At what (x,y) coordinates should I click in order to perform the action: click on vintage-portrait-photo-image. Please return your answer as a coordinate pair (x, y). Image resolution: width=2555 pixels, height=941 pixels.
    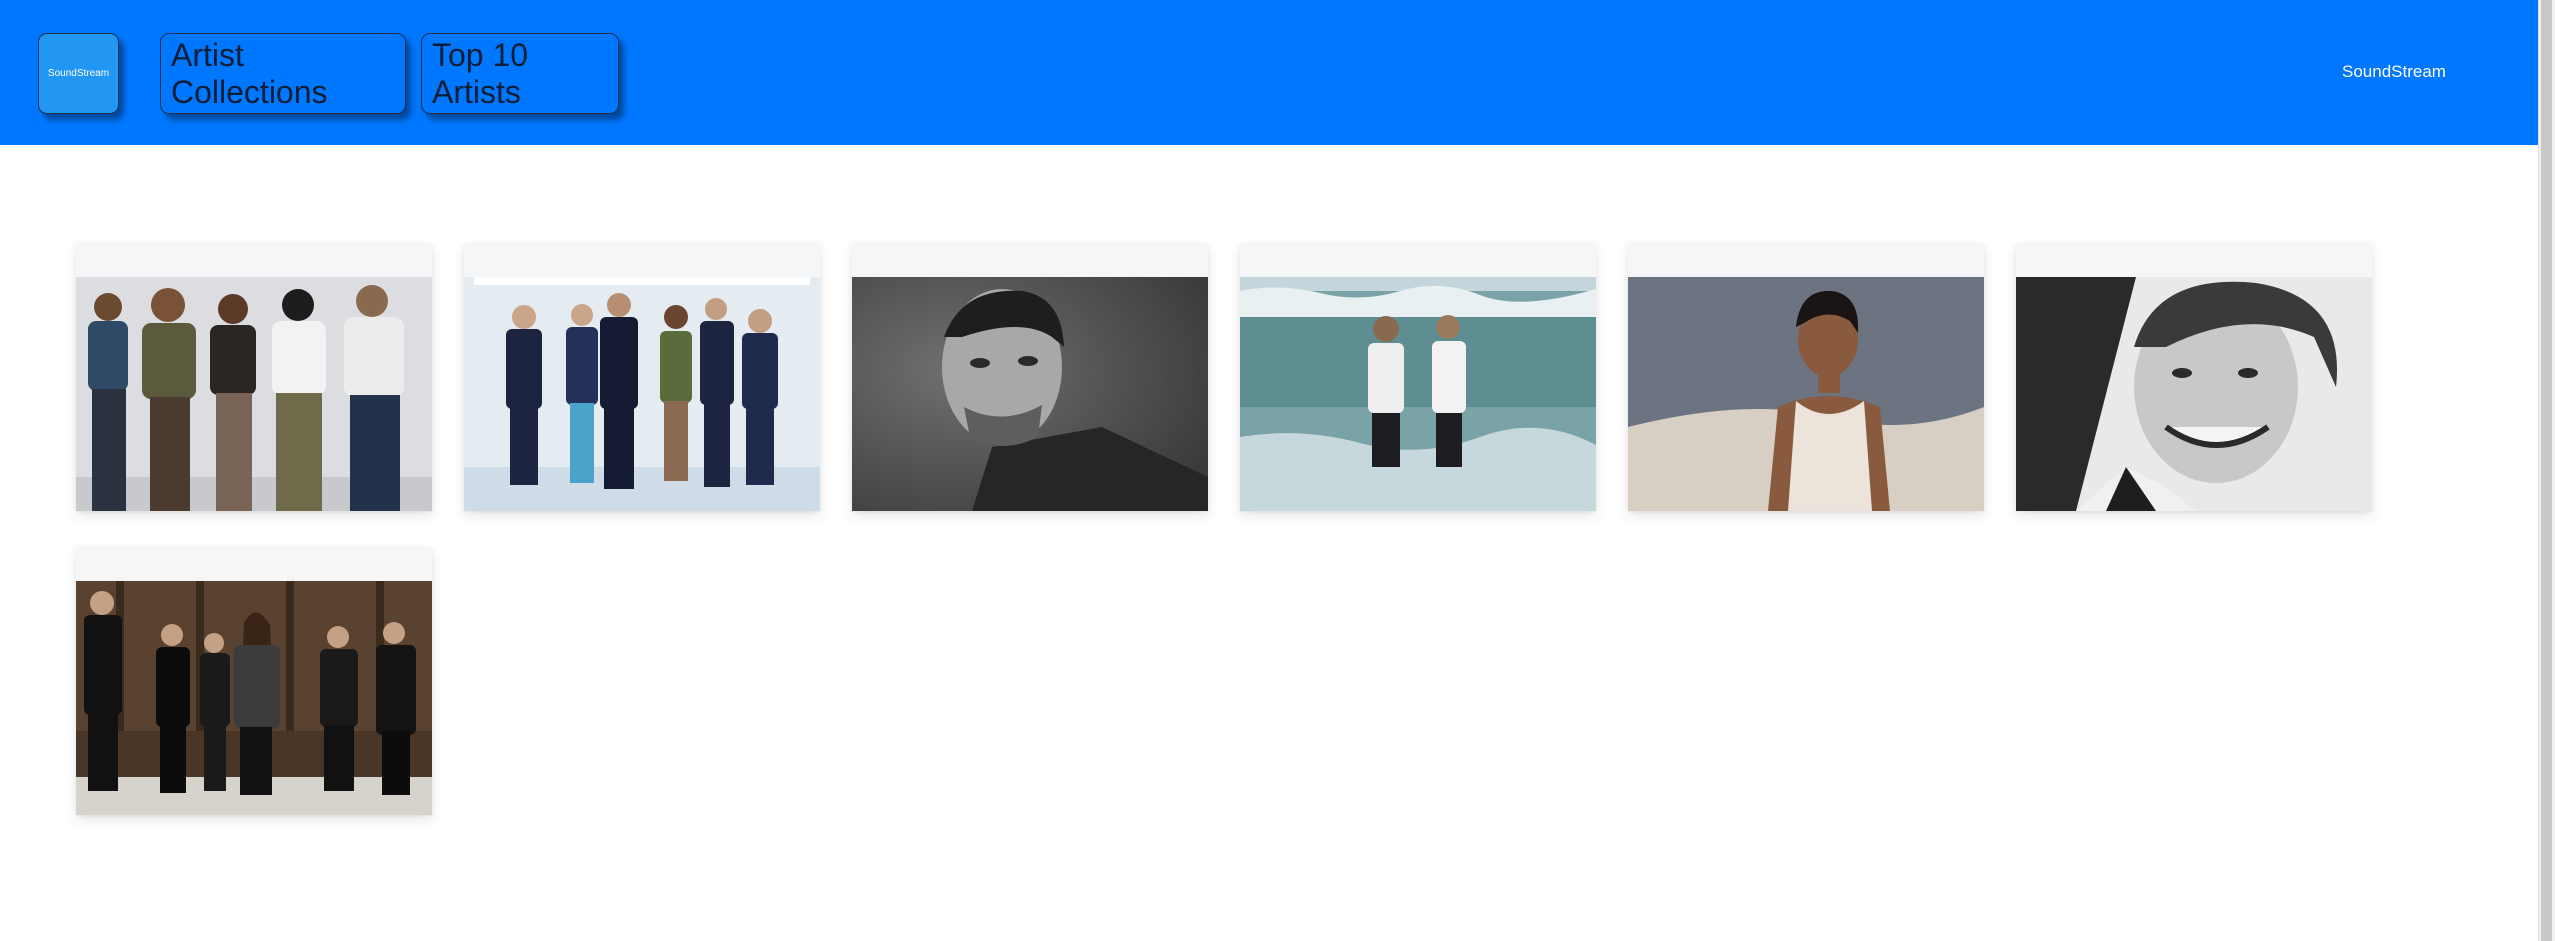
    Looking at the image, I should click on (2194, 394).